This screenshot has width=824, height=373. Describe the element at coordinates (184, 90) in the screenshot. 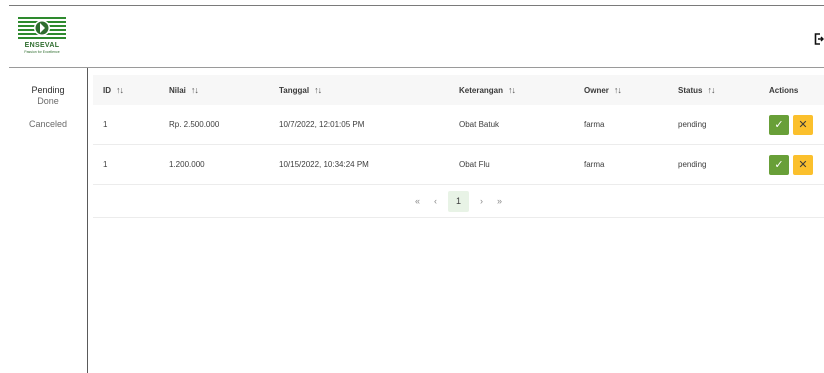

I see `column-header-nilai: Nilai ↑↓` at that location.